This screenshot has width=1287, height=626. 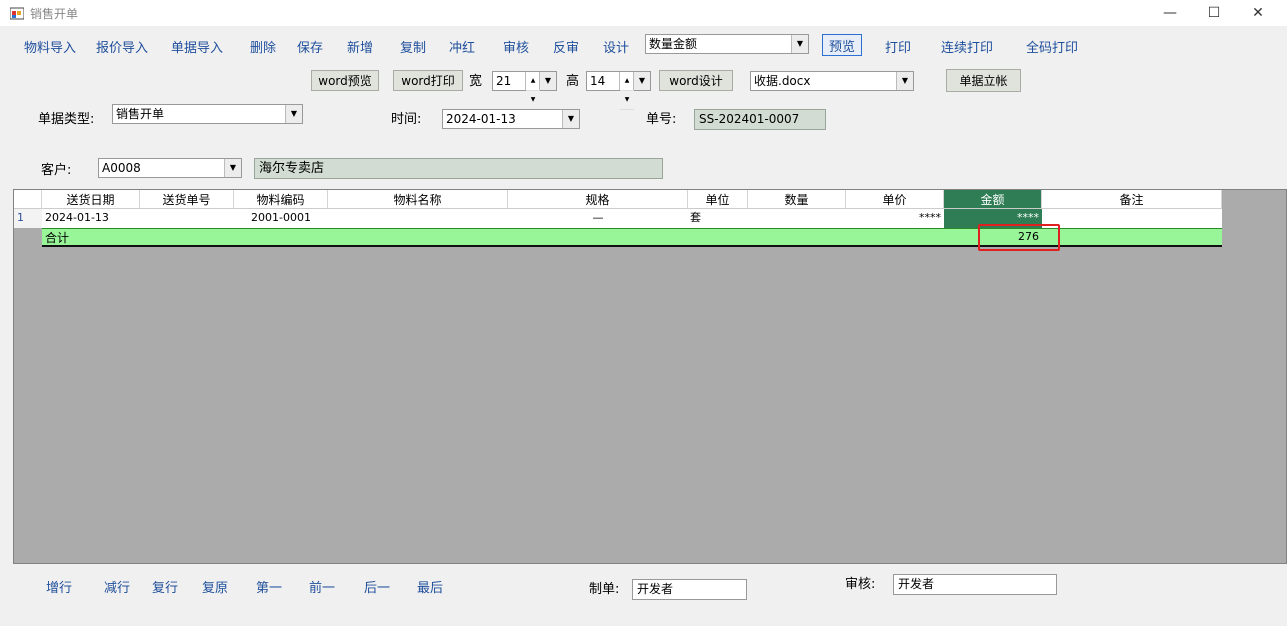 I want to click on col-header-date: 送货日期, so click(x=91, y=199).